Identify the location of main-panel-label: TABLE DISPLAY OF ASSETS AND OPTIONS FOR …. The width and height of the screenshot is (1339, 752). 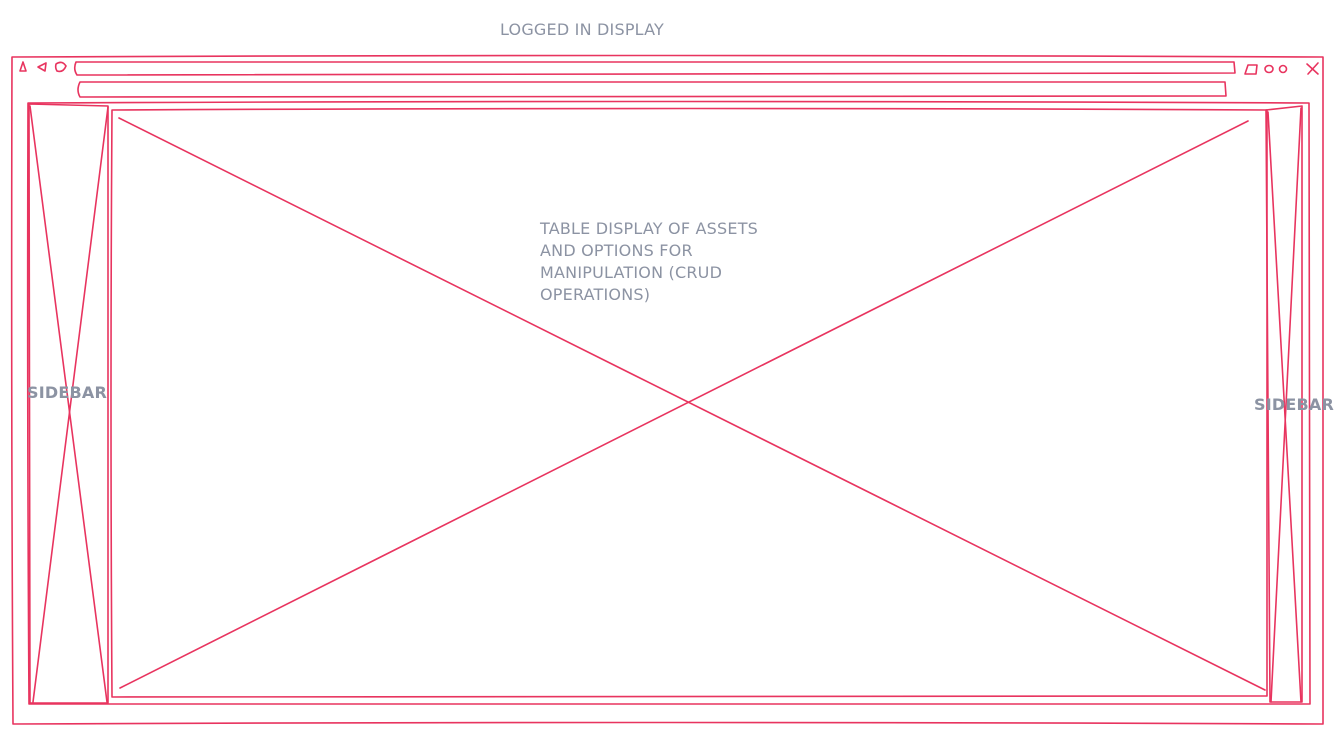
(649, 261).